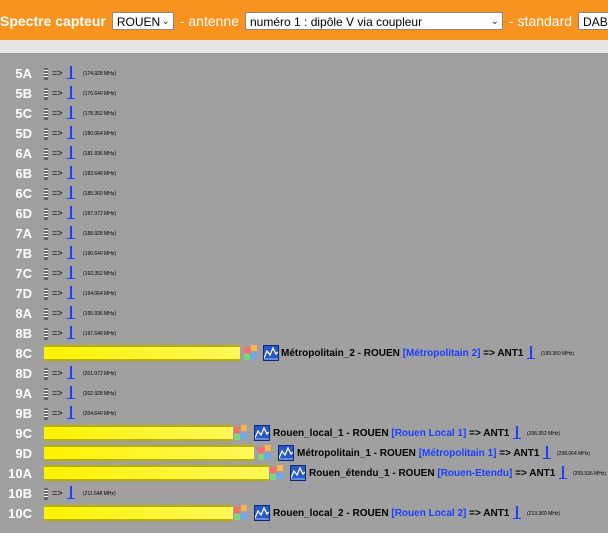 The height and width of the screenshot is (533, 608). What do you see at coordinates (474, 473) in the screenshot?
I see `ensemble-link: [Rouen-Etendu]` at bounding box center [474, 473].